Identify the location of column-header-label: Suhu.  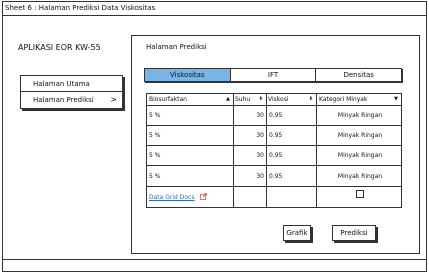
(243, 99).